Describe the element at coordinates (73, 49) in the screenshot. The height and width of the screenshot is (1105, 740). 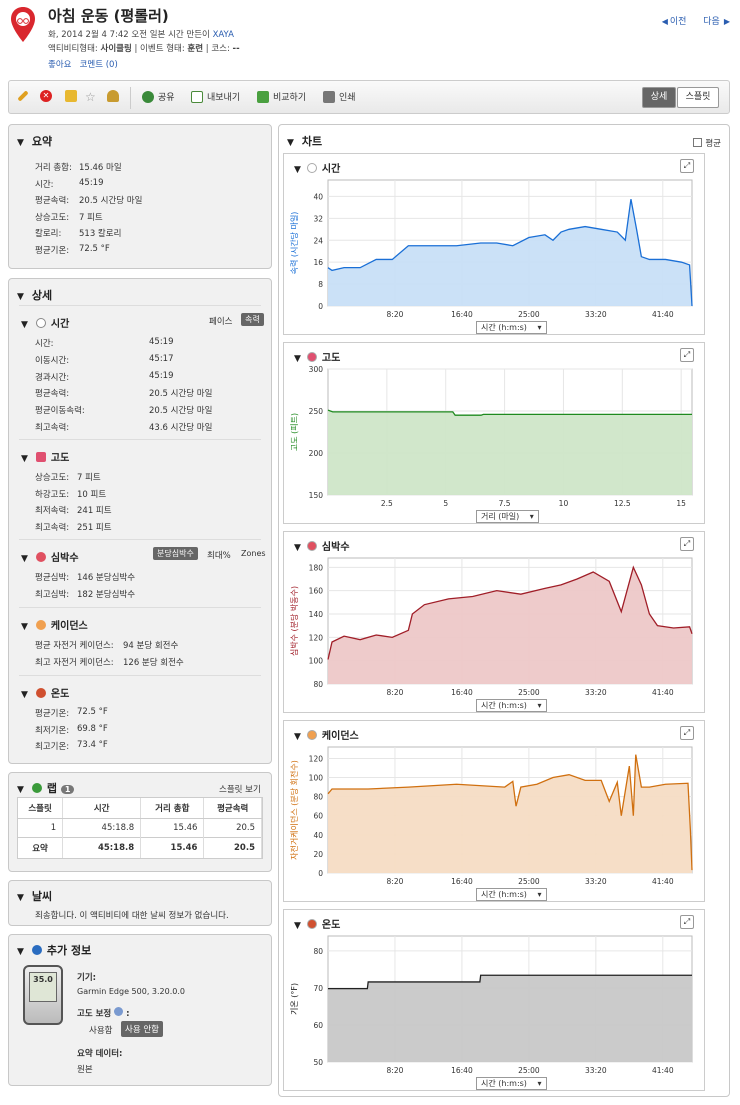
I see `type-label: 액티비티형태:` at that location.